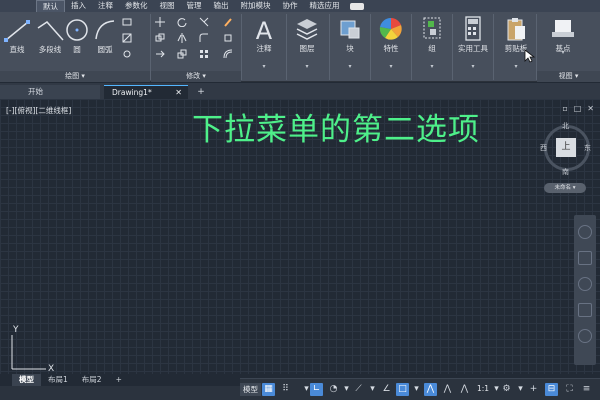 The height and width of the screenshot is (400, 600). What do you see at coordinates (256, 6) in the screenshot?
I see `tab-addins: 附加模块` at bounding box center [256, 6].